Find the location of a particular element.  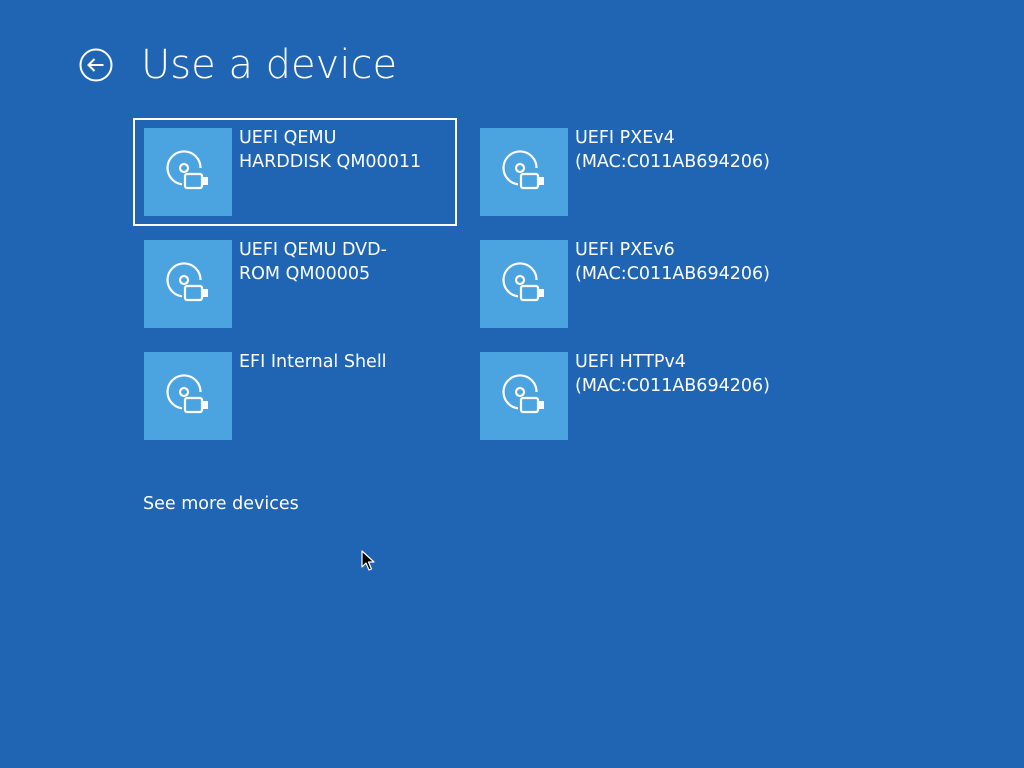

see-more-devices-link: See more devices is located at coordinates (221, 504).